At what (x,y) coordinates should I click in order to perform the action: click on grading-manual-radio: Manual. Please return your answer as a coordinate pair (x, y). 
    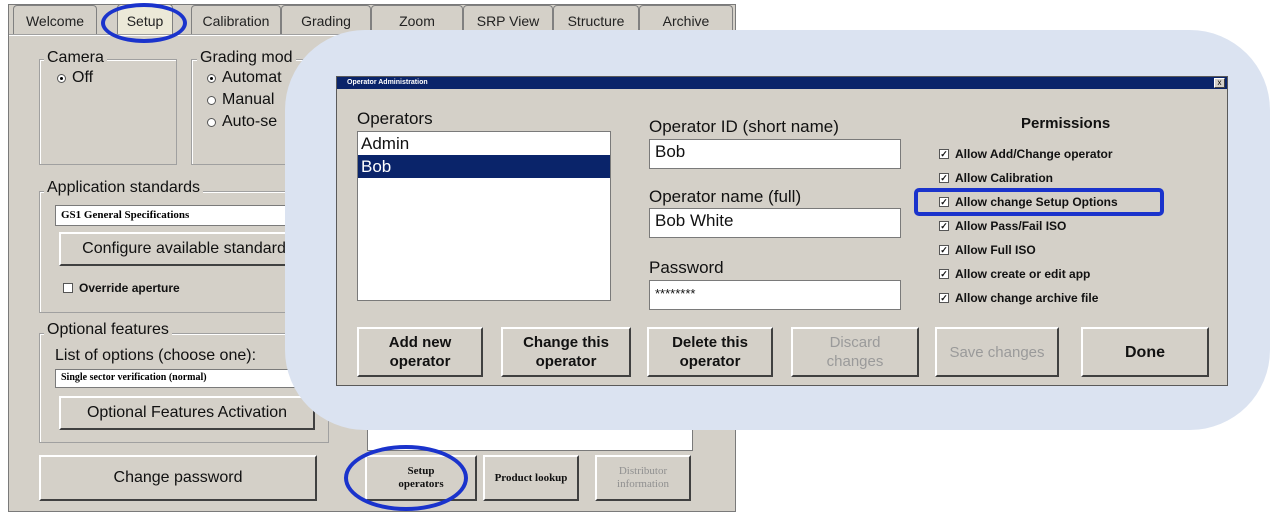
    Looking at the image, I should click on (240, 100).